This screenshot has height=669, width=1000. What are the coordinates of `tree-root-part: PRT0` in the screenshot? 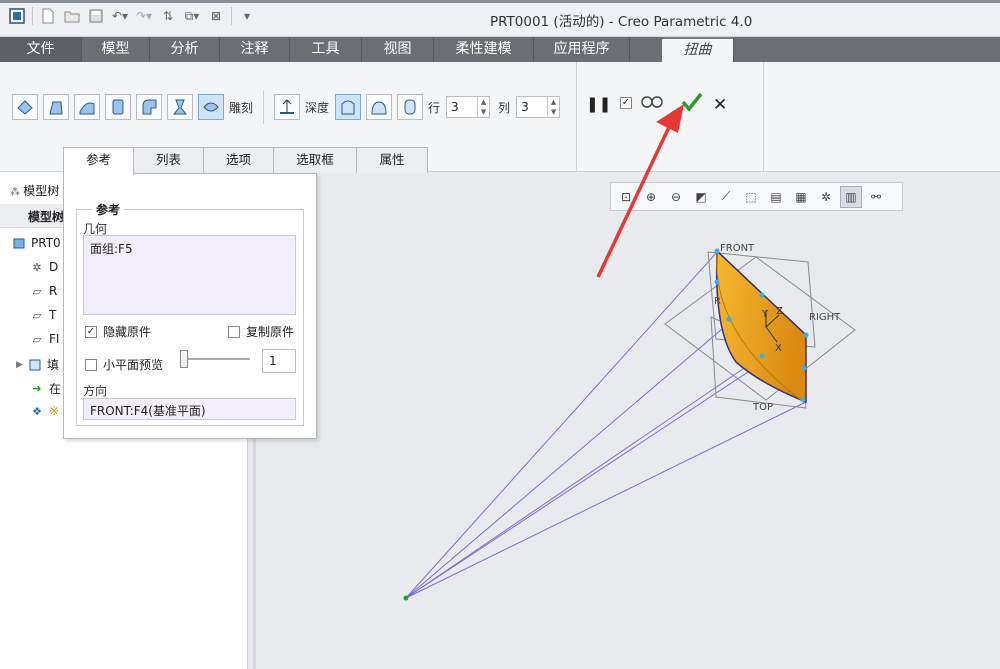 It's located at (36, 243).